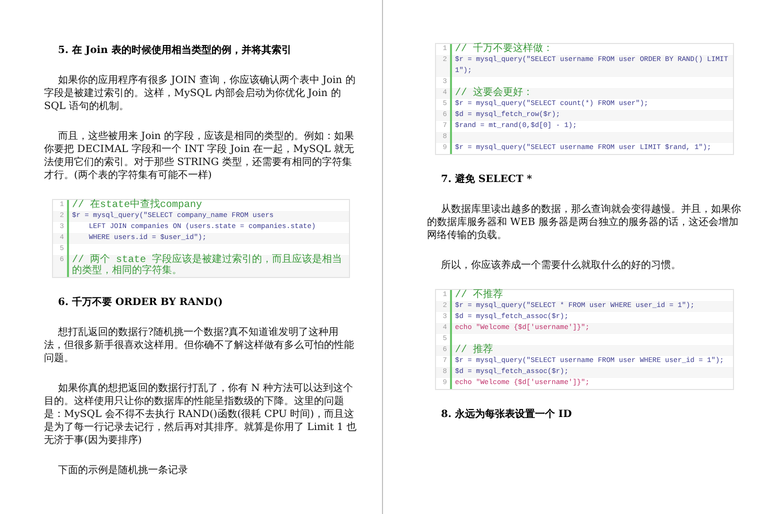  What do you see at coordinates (487, 179) in the screenshot?
I see `section-heading: 7. 避免 SELECT *` at bounding box center [487, 179].